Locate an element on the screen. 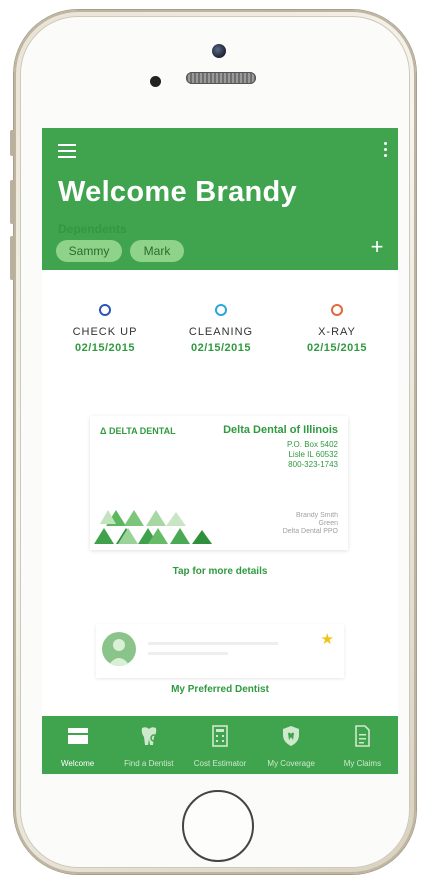  preferred-dentist-label: My Preferred Dentist is located at coordinates (220, 689).